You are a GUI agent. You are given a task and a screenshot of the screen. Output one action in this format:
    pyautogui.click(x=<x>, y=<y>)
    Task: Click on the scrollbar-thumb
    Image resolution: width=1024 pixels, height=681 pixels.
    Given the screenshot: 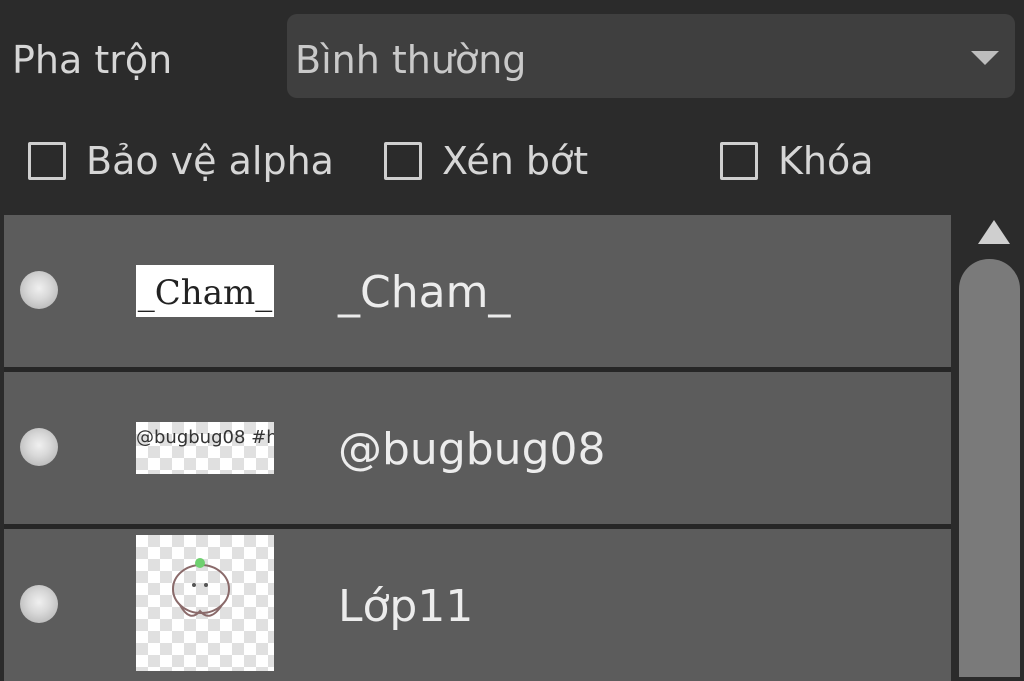 What is the action you would take?
    pyautogui.click(x=989, y=468)
    